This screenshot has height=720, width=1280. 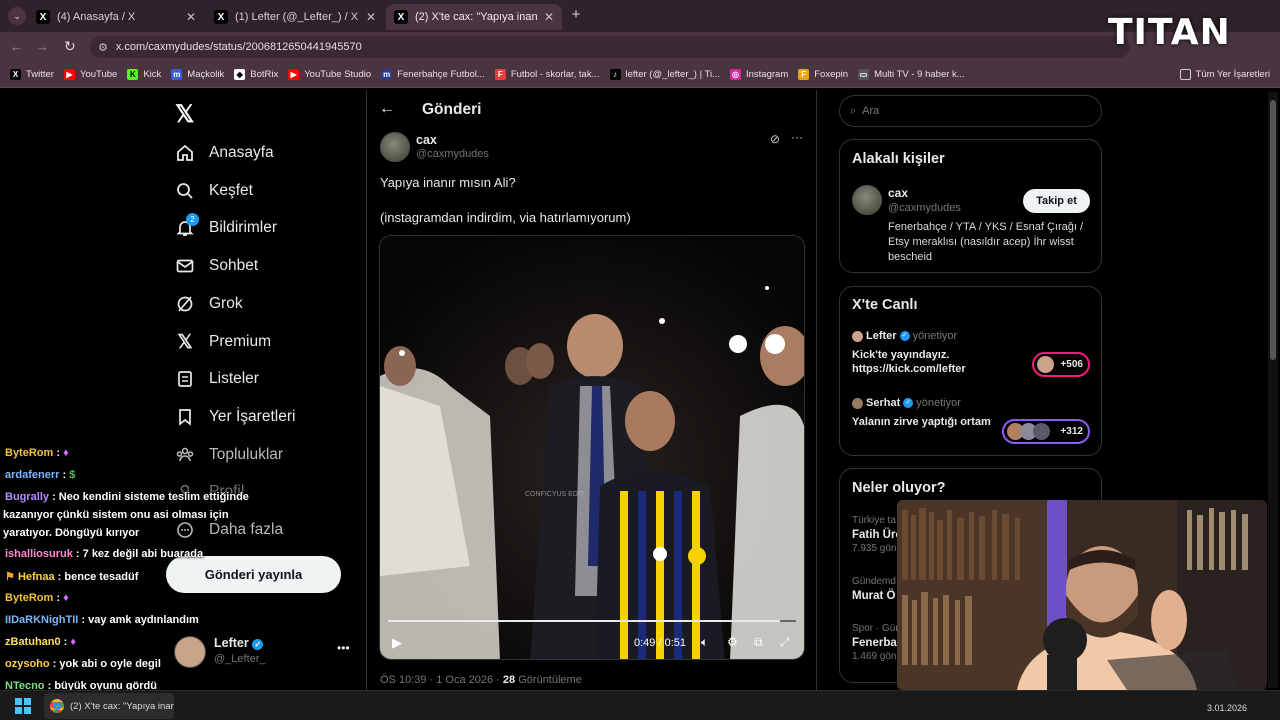 What do you see at coordinates (397, 643) in the screenshot?
I see `play-icon: ▶` at bounding box center [397, 643].